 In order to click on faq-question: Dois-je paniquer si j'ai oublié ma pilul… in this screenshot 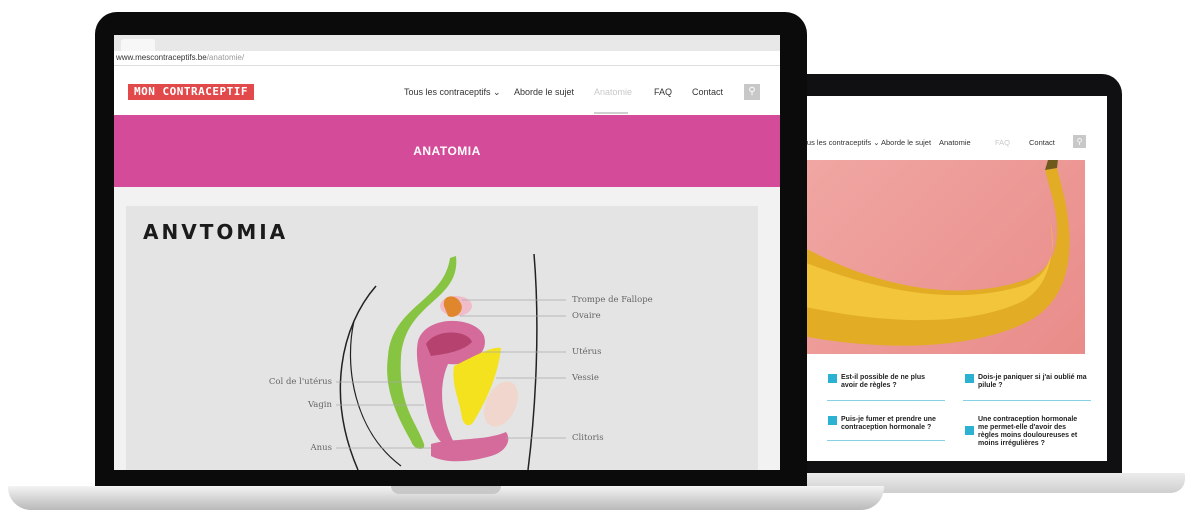, I will do `click(1032, 381)`.